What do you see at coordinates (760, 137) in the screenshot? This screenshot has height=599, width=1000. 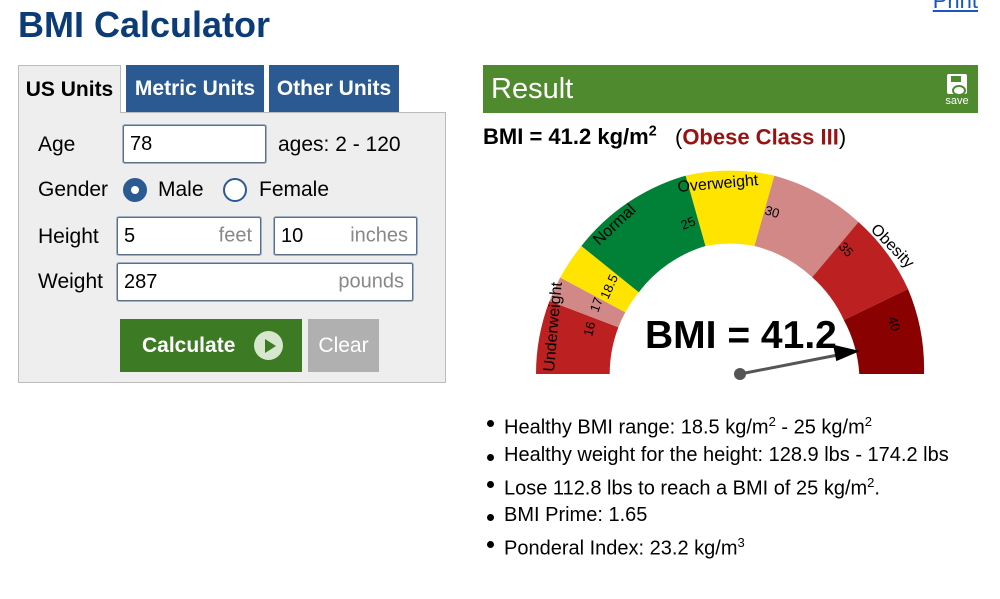 I see `bmi-classification: Obese Class III` at bounding box center [760, 137].